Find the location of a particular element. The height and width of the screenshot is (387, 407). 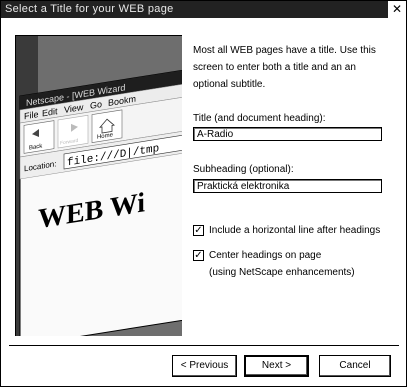

center-headings-checkbox: ✓ is located at coordinates (198, 255).